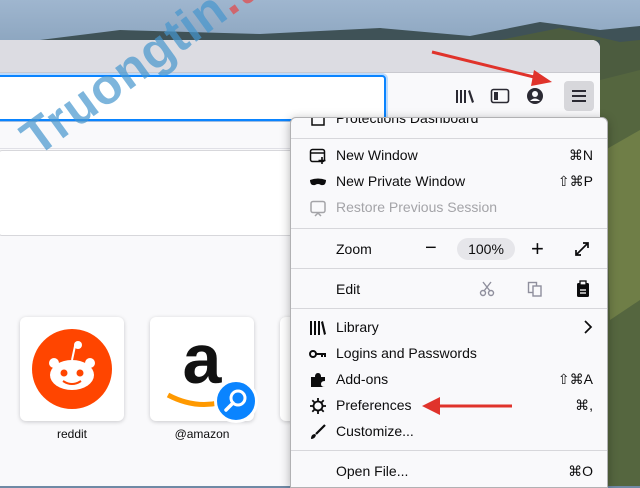 The height and width of the screenshot is (488, 640). I want to click on search-shortcut-badge, so click(236, 401).